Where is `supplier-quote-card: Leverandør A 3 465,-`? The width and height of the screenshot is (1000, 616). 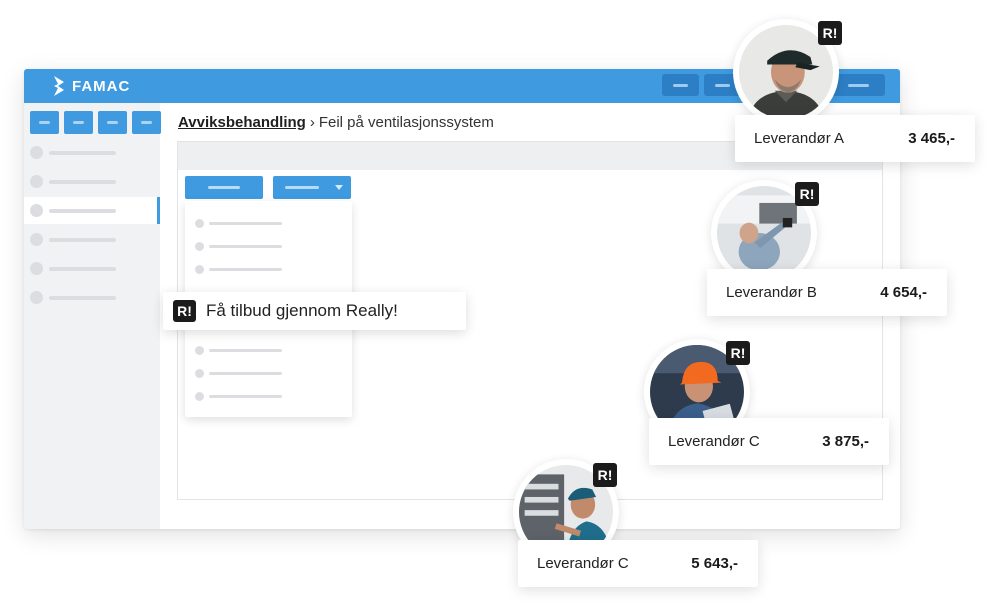
supplier-quote-card: Leverandør A 3 465,- is located at coordinates (855, 138).